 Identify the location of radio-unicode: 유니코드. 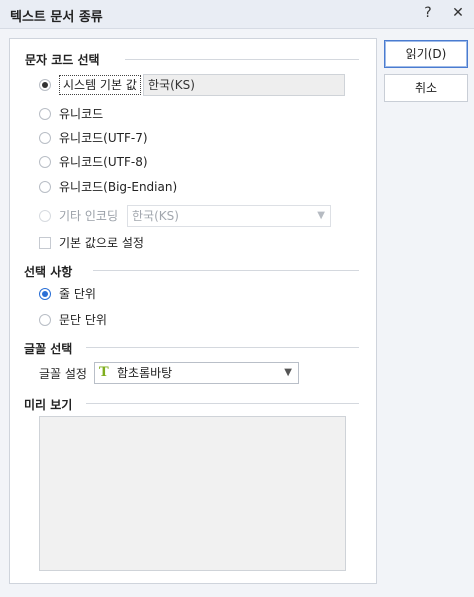
(71, 114).